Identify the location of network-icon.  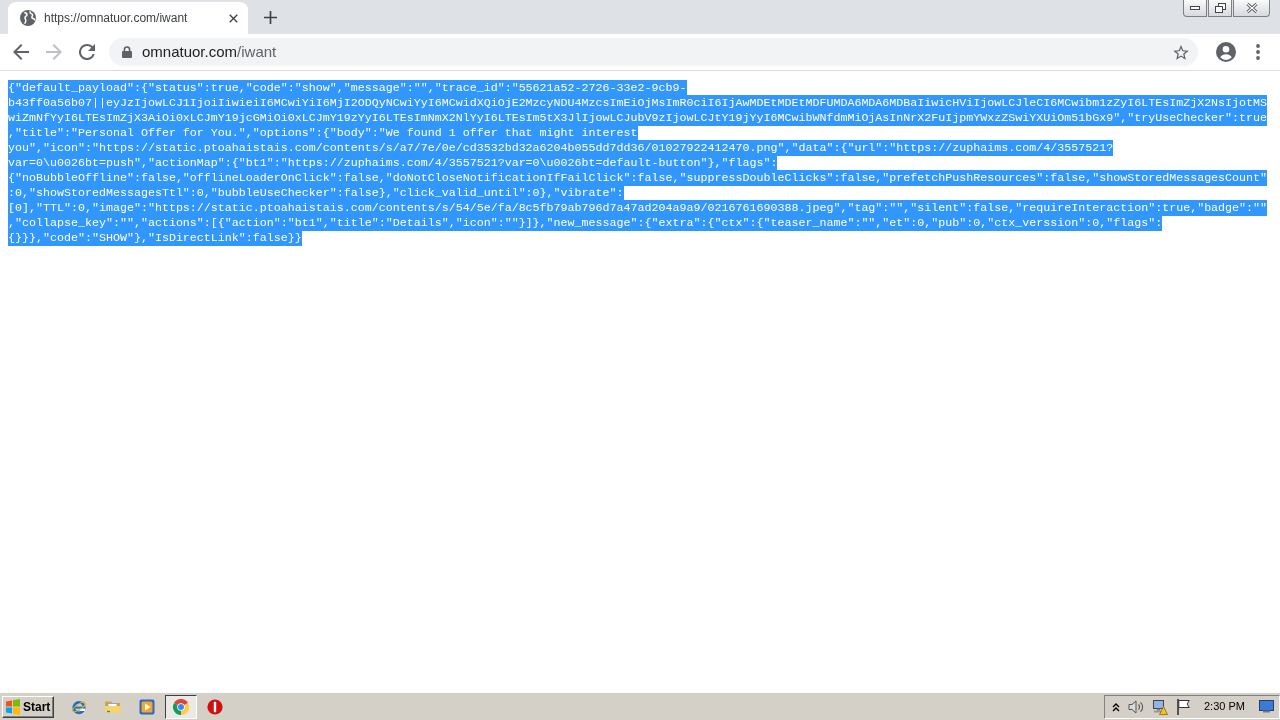
(1160, 706).